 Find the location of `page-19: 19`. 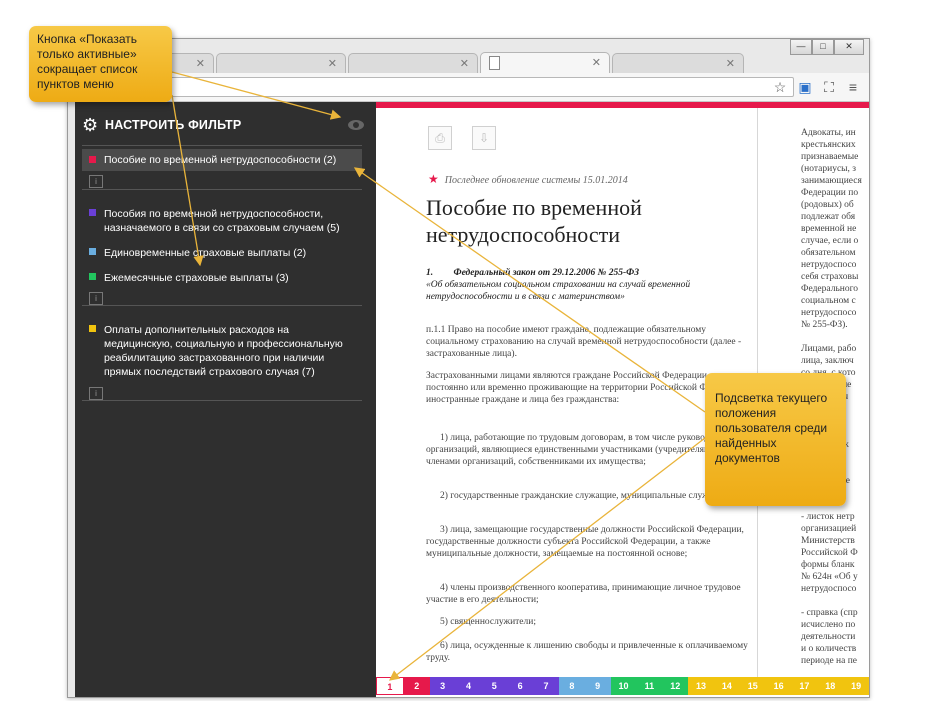

page-19: 19 is located at coordinates (856, 686).